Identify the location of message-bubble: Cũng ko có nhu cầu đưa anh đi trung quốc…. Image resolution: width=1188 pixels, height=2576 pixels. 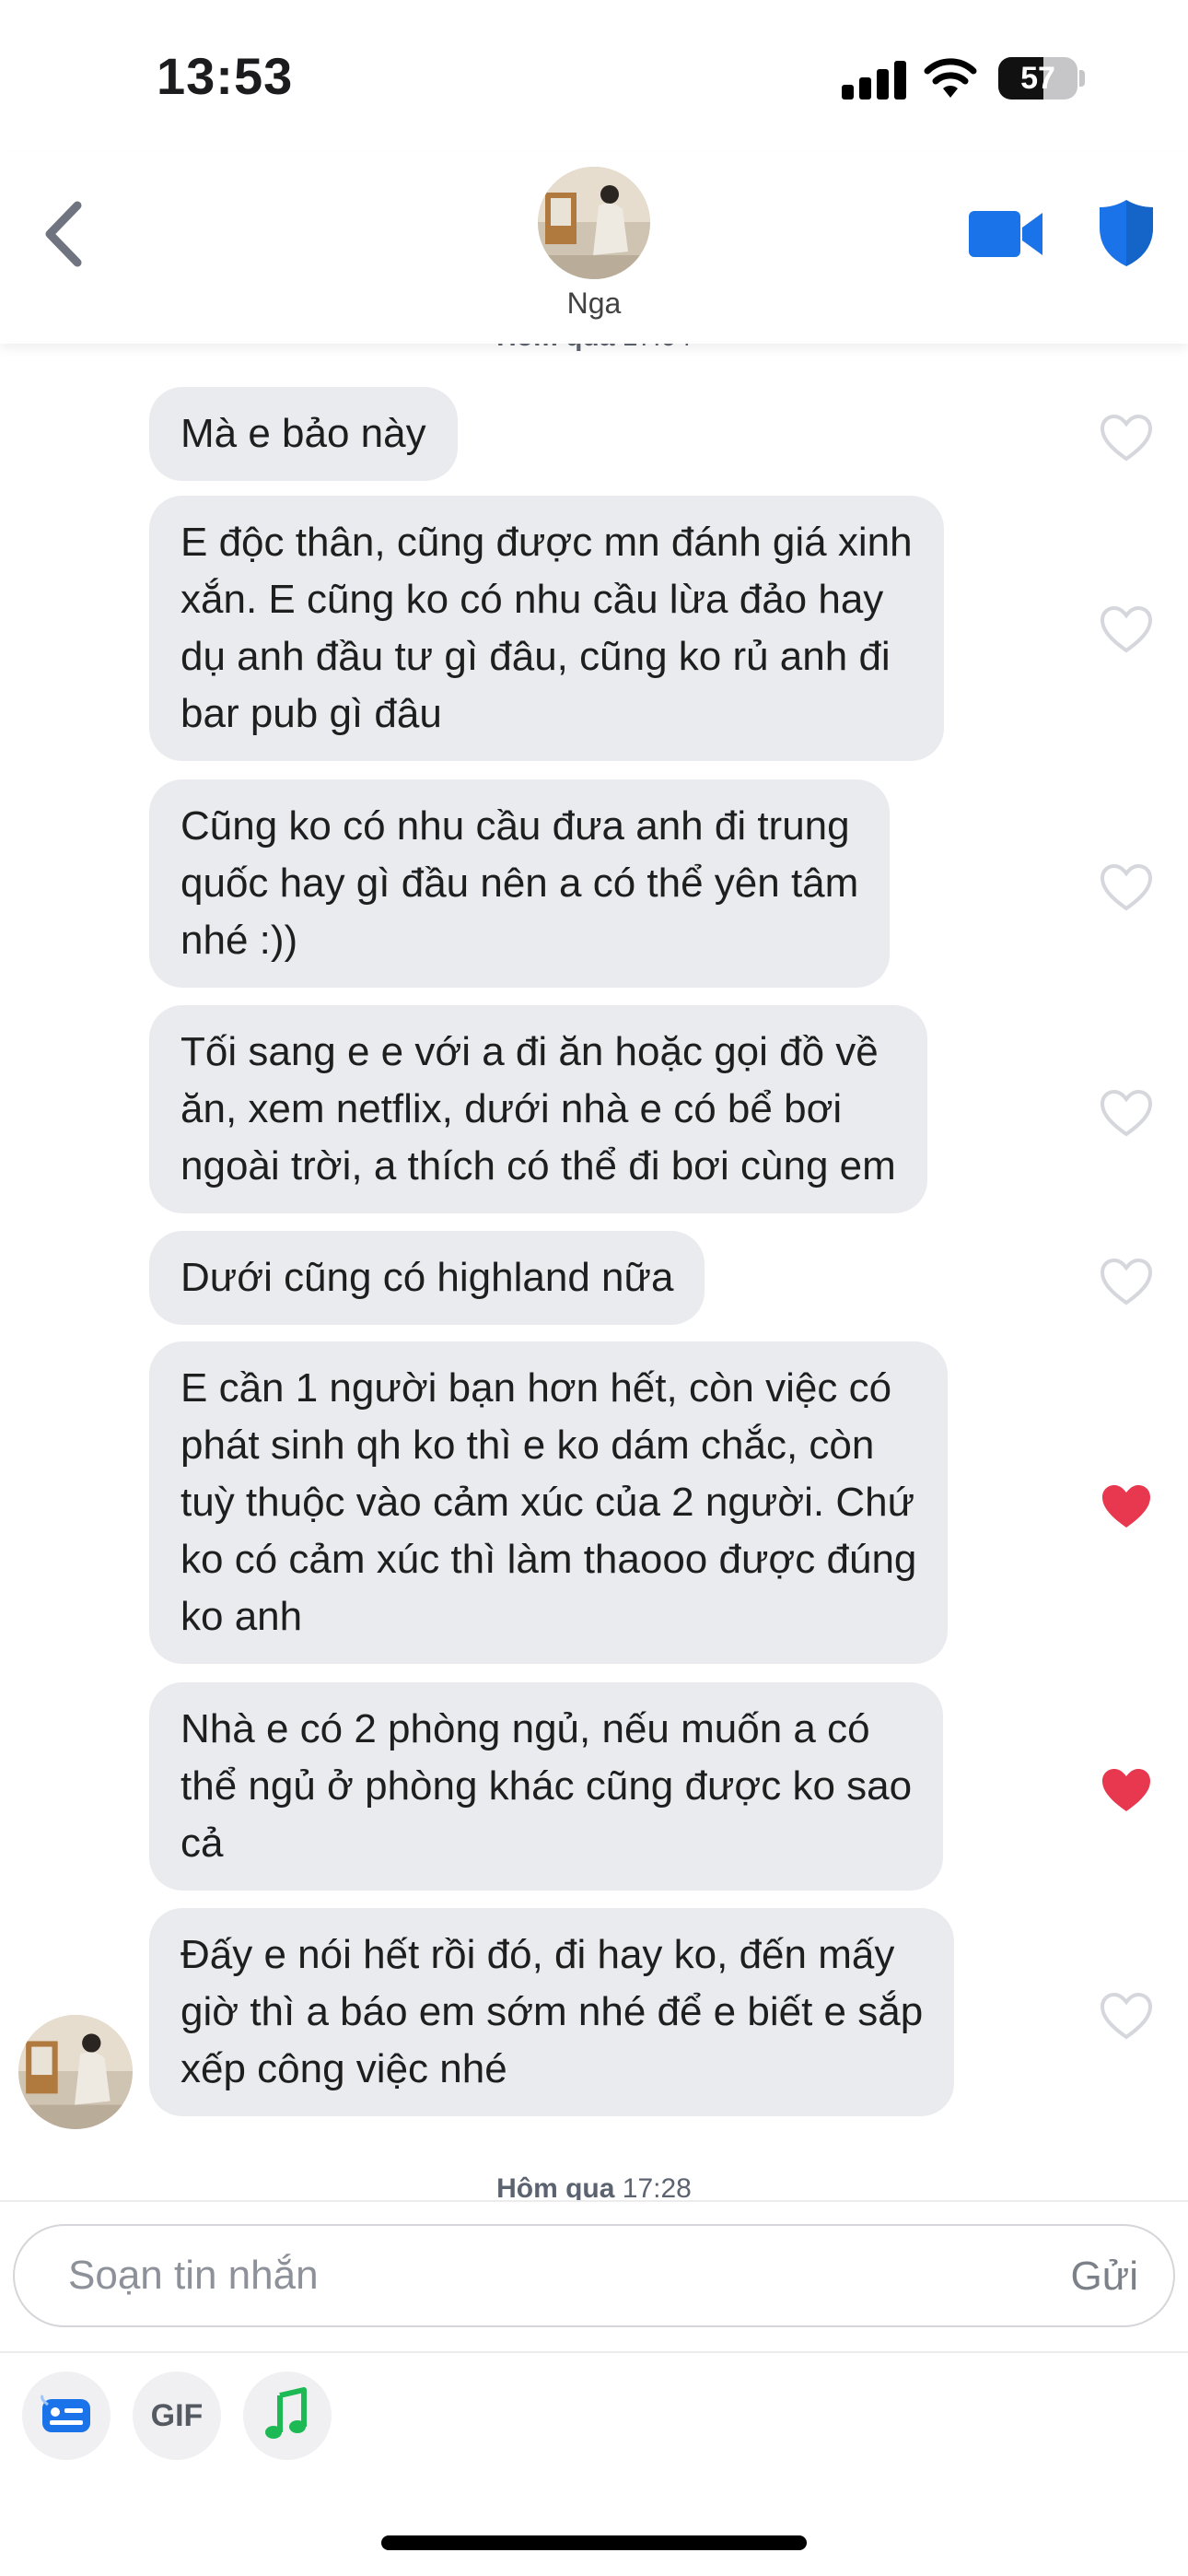
(520, 883).